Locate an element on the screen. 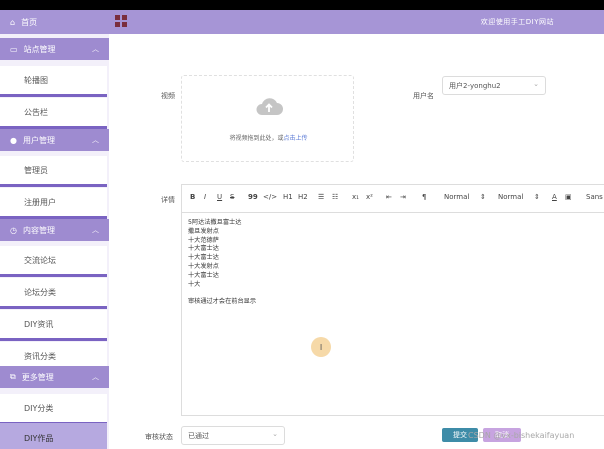 The image size is (604, 449). copy-icon: ⧉ is located at coordinates (13, 376).